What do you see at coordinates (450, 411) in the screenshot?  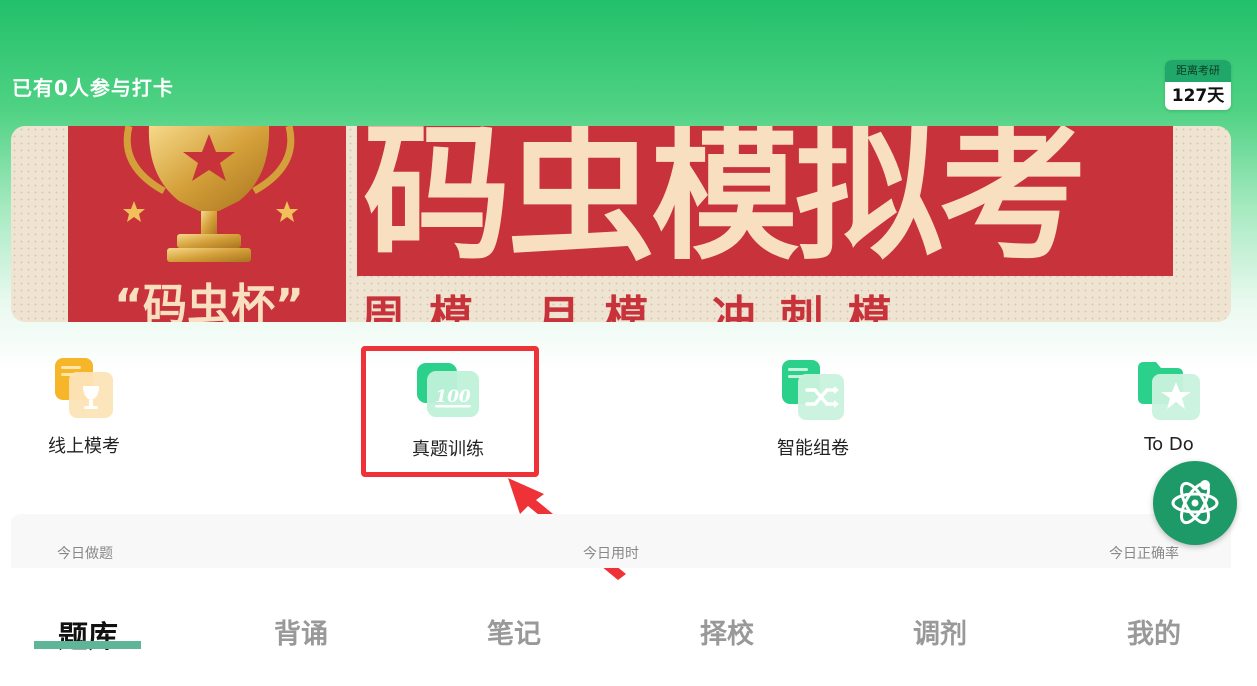 I see `highlight-box` at bounding box center [450, 411].